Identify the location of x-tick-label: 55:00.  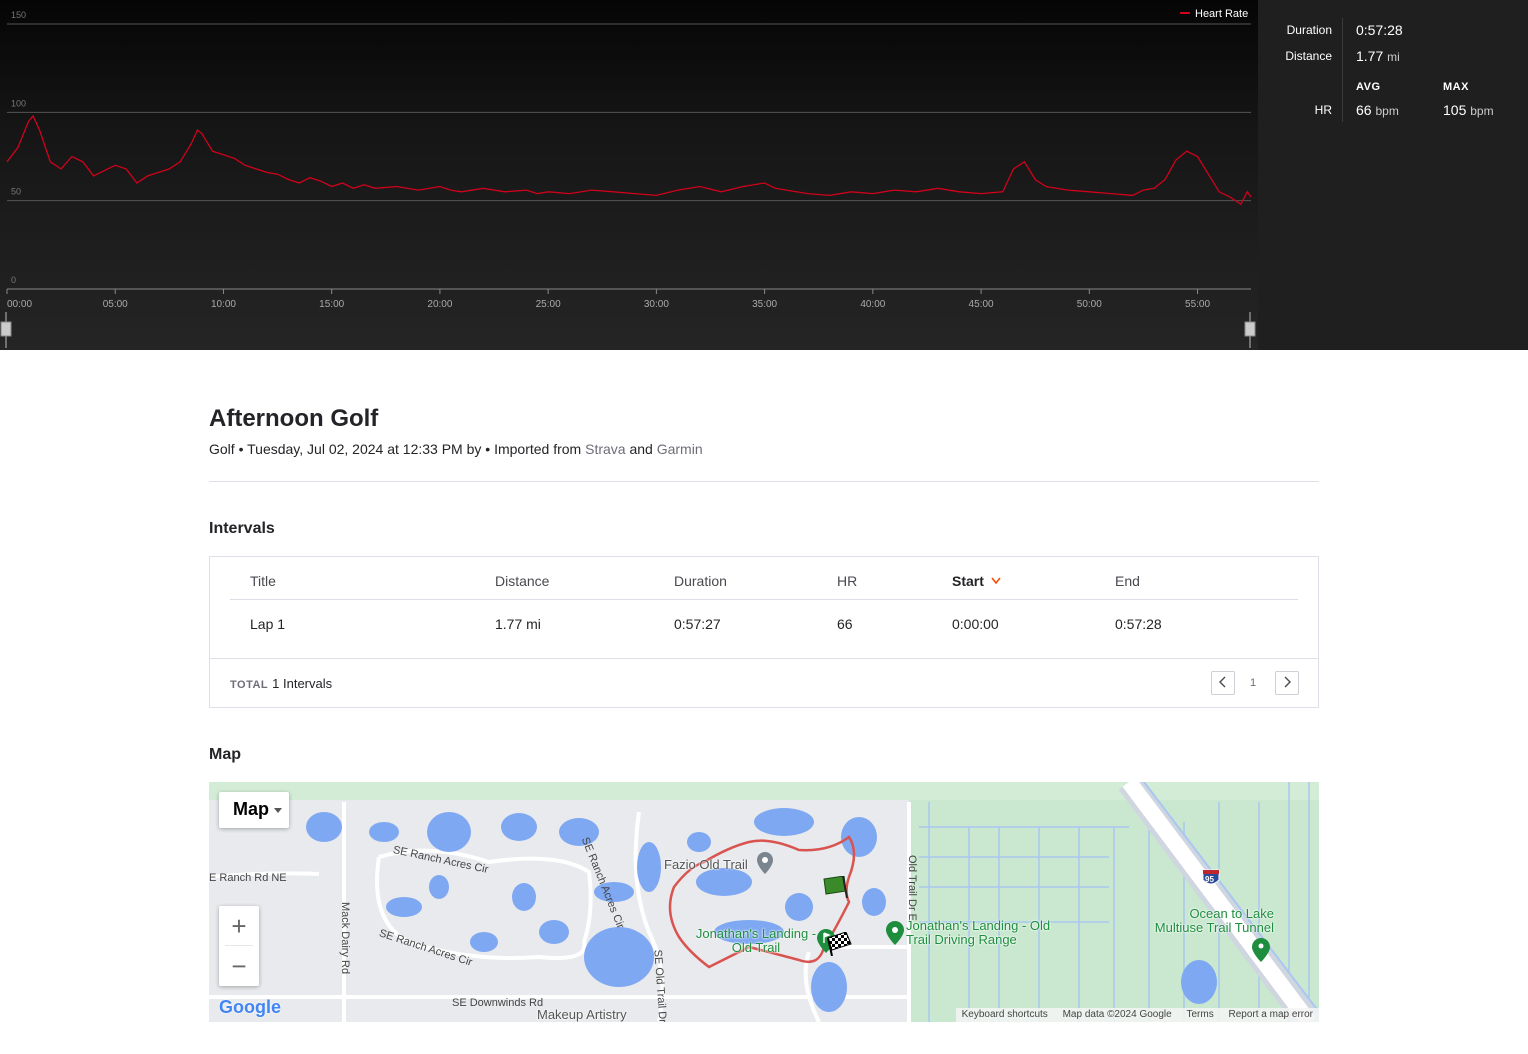
(1197, 304).